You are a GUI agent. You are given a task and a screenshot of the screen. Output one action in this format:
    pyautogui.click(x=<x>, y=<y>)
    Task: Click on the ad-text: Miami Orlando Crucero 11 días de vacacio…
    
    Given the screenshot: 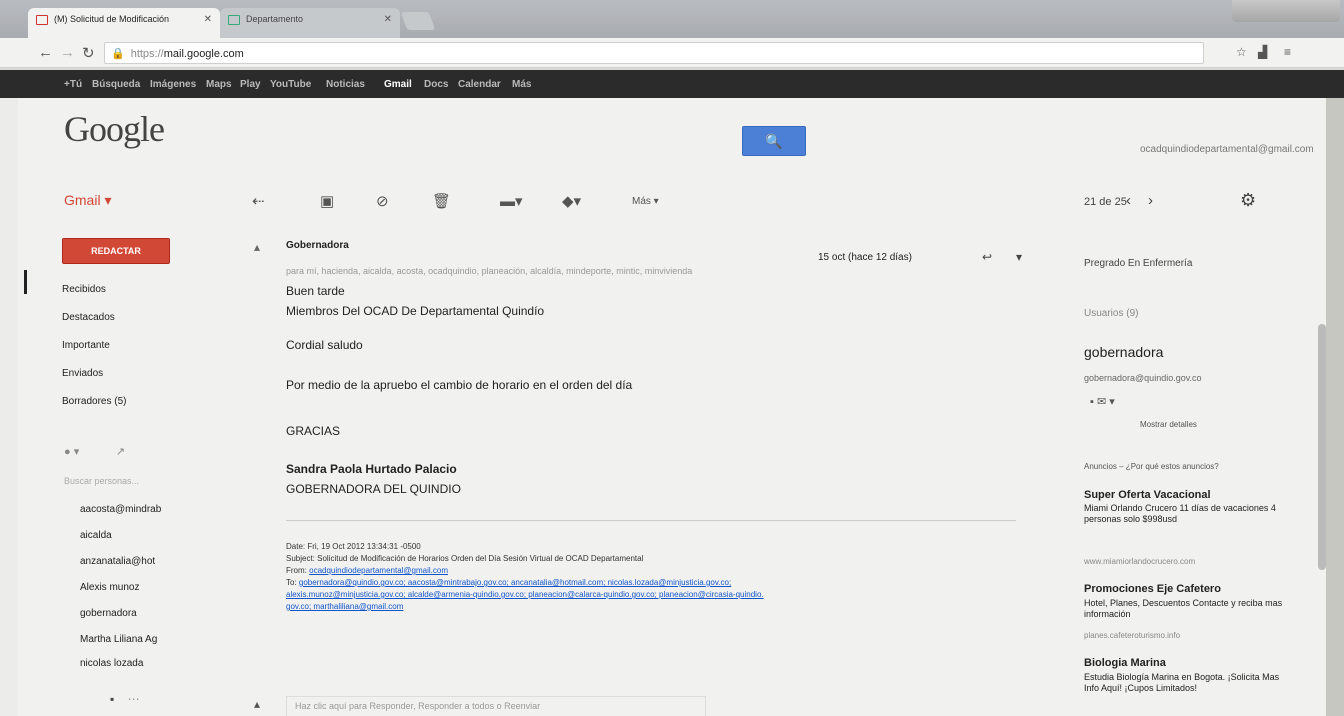 What is the action you would take?
    pyautogui.click(x=1180, y=513)
    